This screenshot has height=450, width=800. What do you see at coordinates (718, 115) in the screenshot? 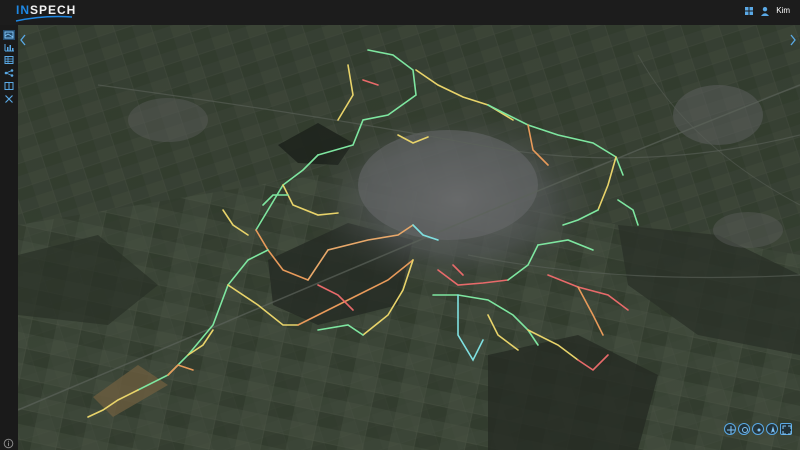
I see `industrial-area` at bounding box center [718, 115].